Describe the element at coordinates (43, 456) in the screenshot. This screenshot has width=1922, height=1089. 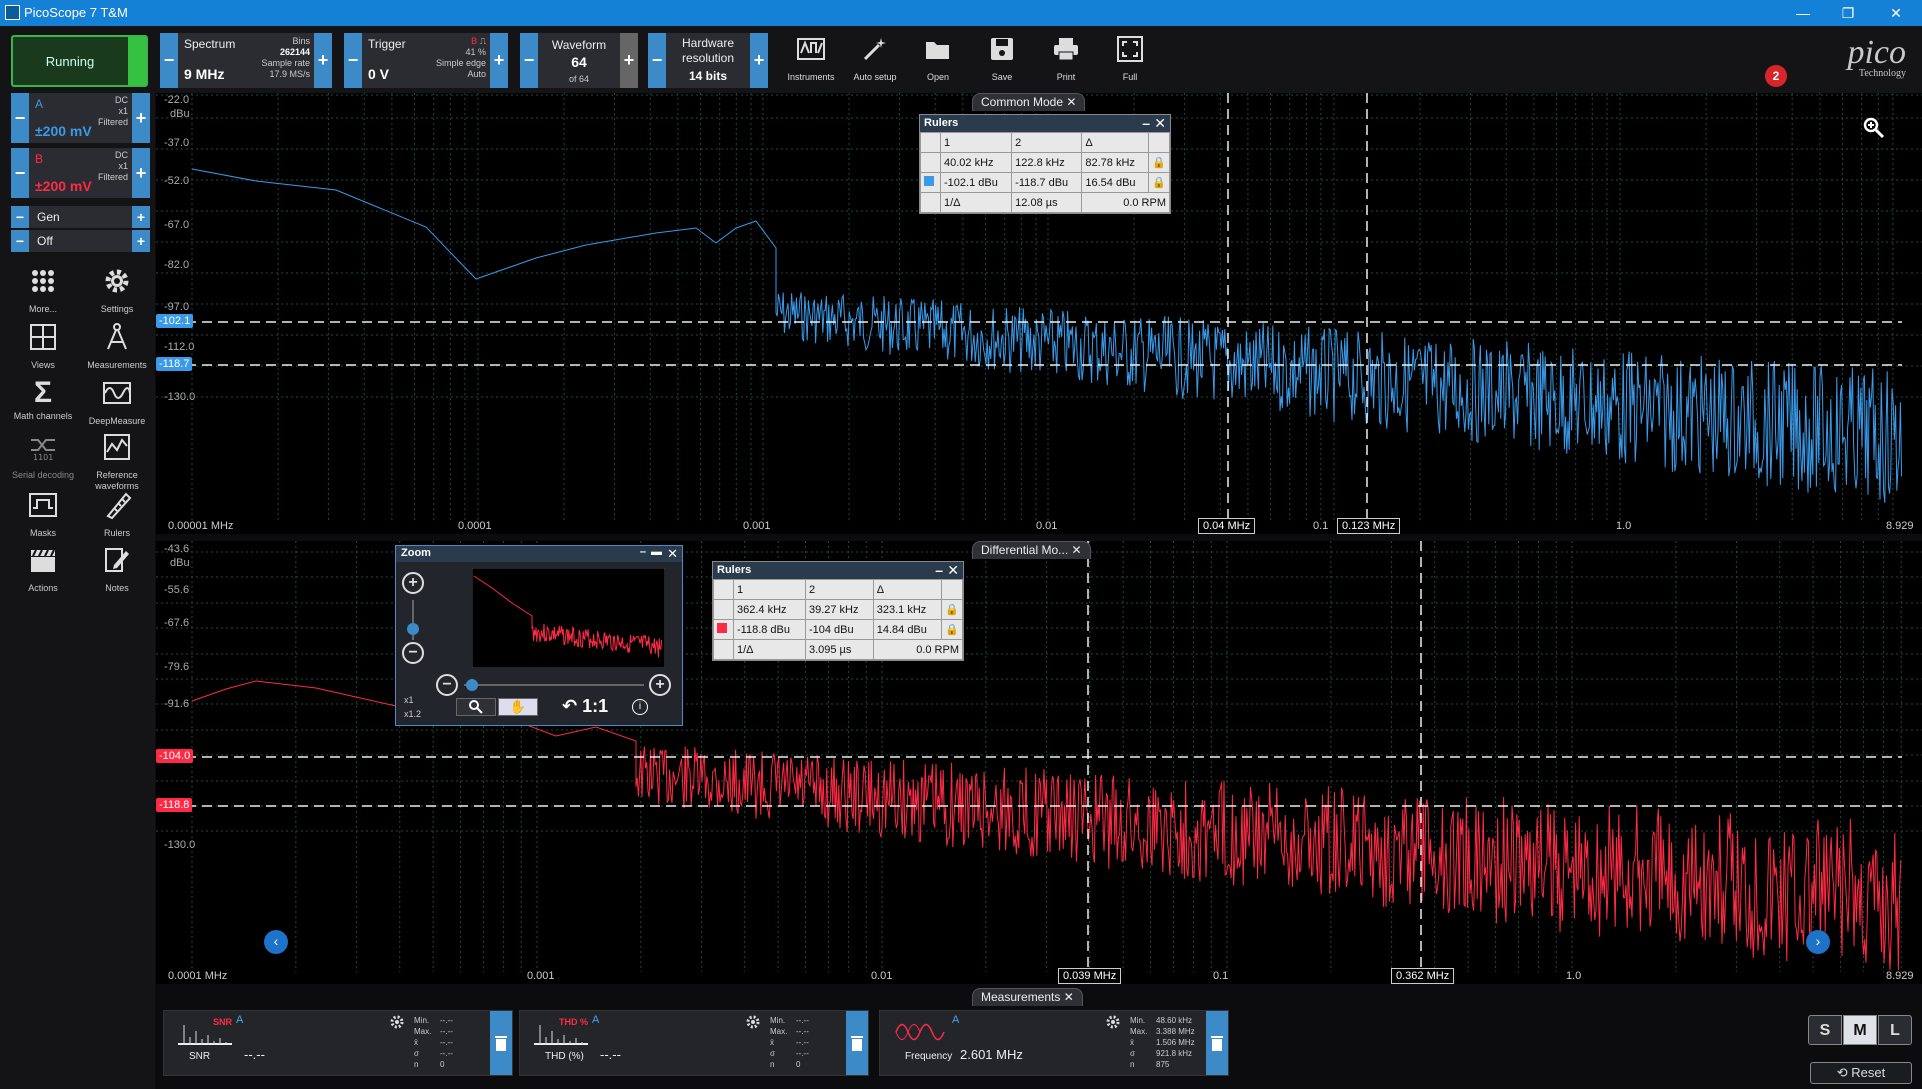
I see `serial-decoding-button: 1101 Serial decoding` at that location.